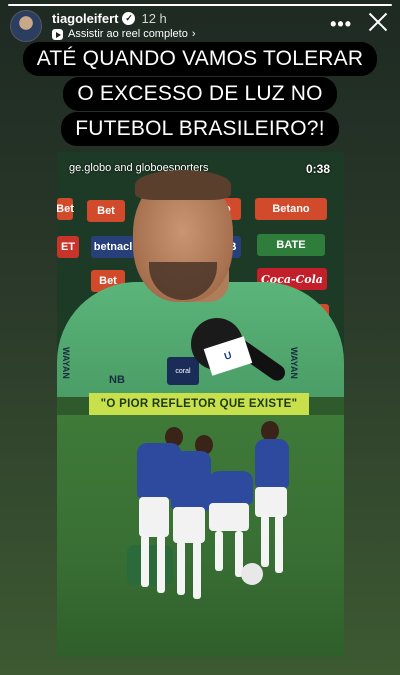  I want to click on story-progress-fill, so click(200, 5).